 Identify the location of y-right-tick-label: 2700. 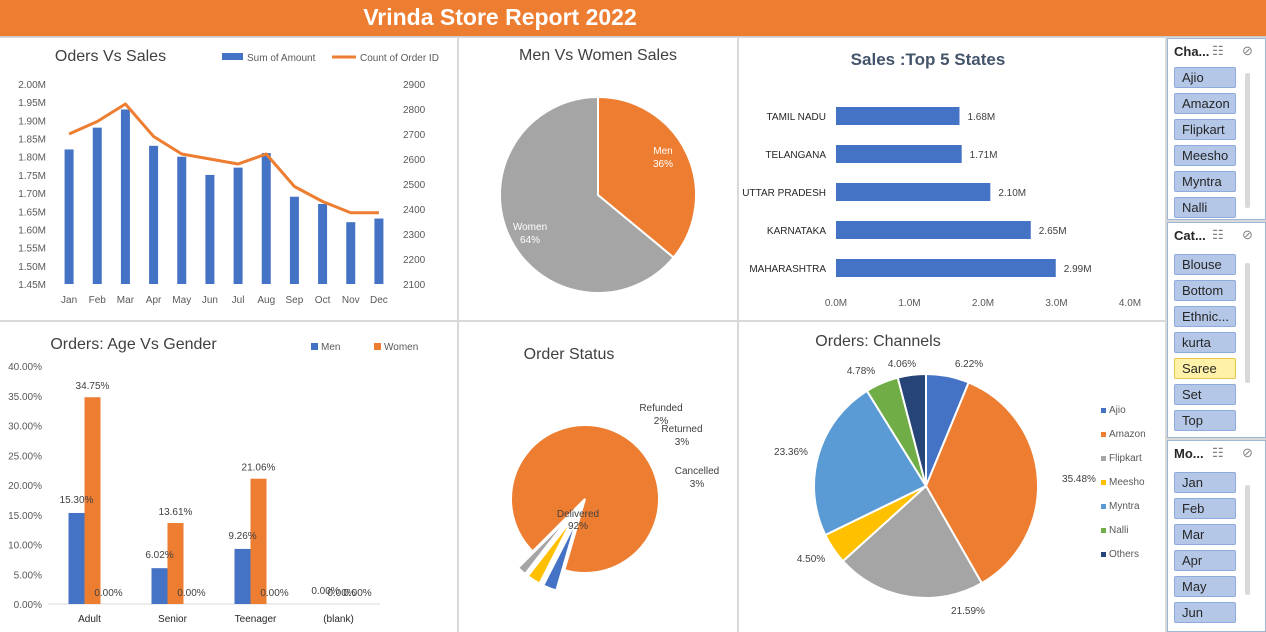
(414, 135).